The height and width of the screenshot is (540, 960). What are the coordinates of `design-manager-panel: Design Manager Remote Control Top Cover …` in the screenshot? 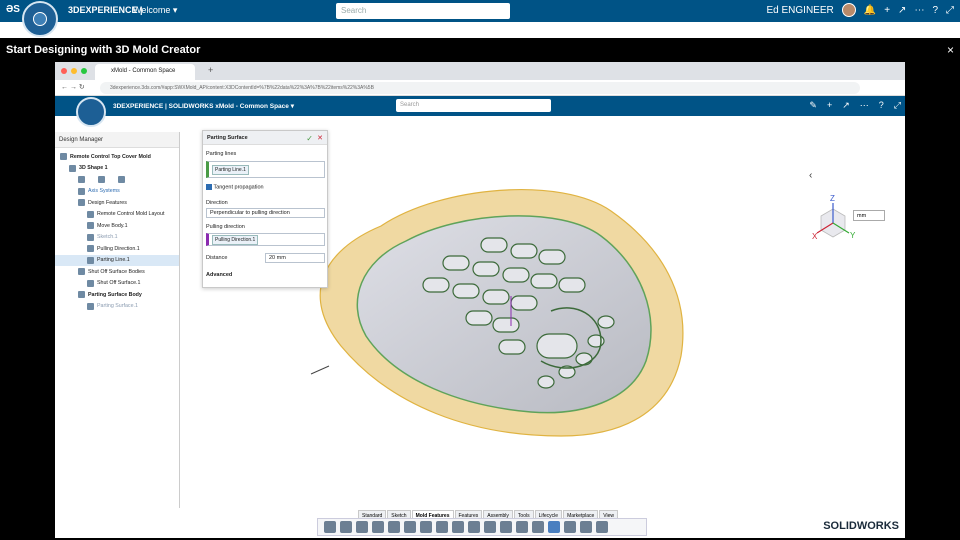 It's located at (117, 320).